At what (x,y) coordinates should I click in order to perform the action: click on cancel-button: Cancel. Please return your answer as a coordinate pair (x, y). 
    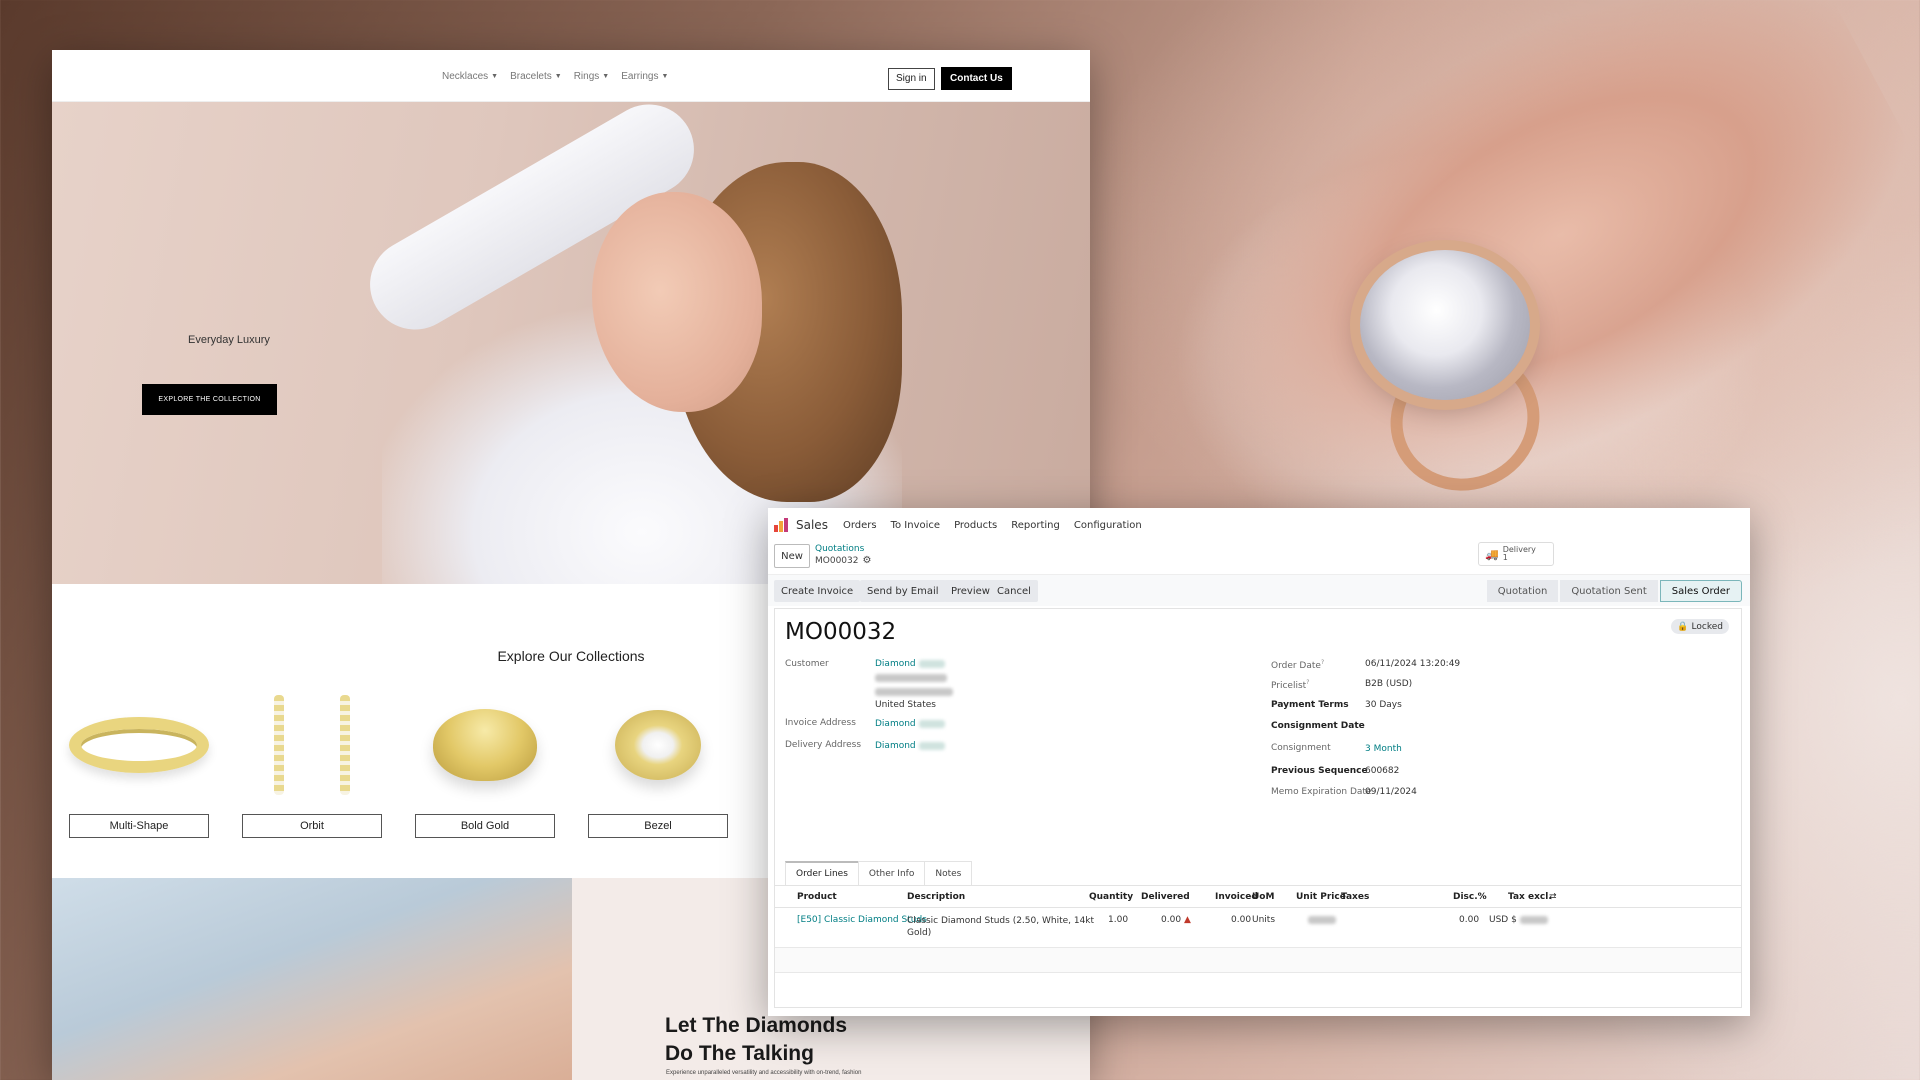
    Looking at the image, I should click on (1014, 591).